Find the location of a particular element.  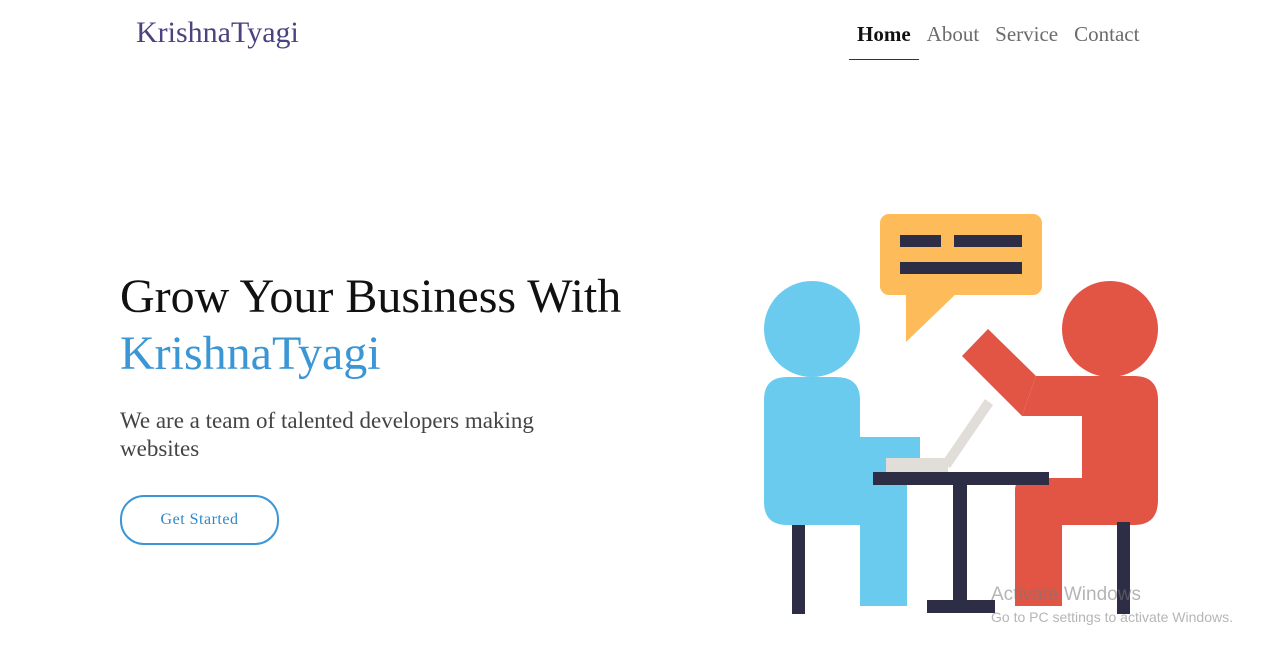

right-person-head is located at coordinates (1110, 329).